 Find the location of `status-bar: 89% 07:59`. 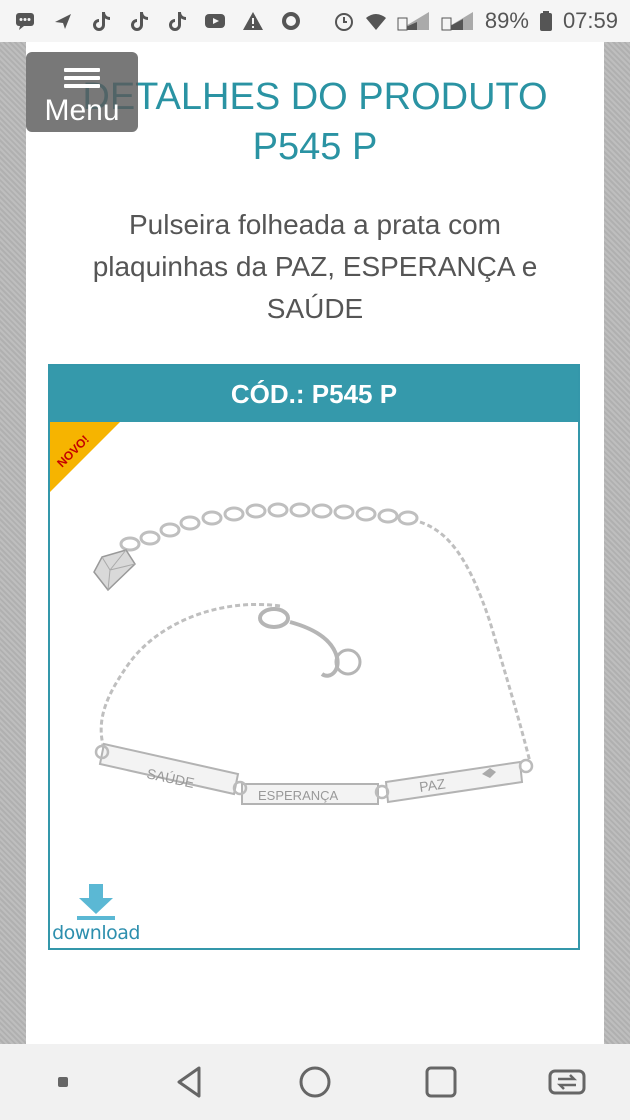

status-bar: 89% 07:59 is located at coordinates (315, 21).